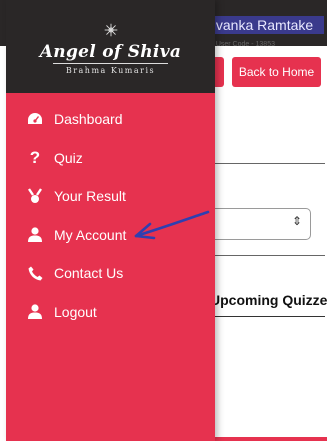  What do you see at coordinates (172, 225) in the screenshot?
I see `annotation-arrow-icon` at bounding box center [172, 225].